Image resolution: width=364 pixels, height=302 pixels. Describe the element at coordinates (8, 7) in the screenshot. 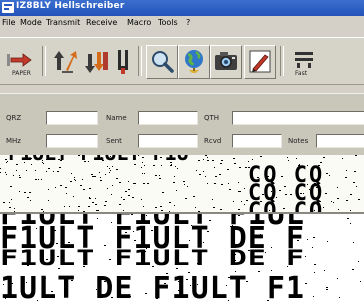

I see `app-icon` at that location.